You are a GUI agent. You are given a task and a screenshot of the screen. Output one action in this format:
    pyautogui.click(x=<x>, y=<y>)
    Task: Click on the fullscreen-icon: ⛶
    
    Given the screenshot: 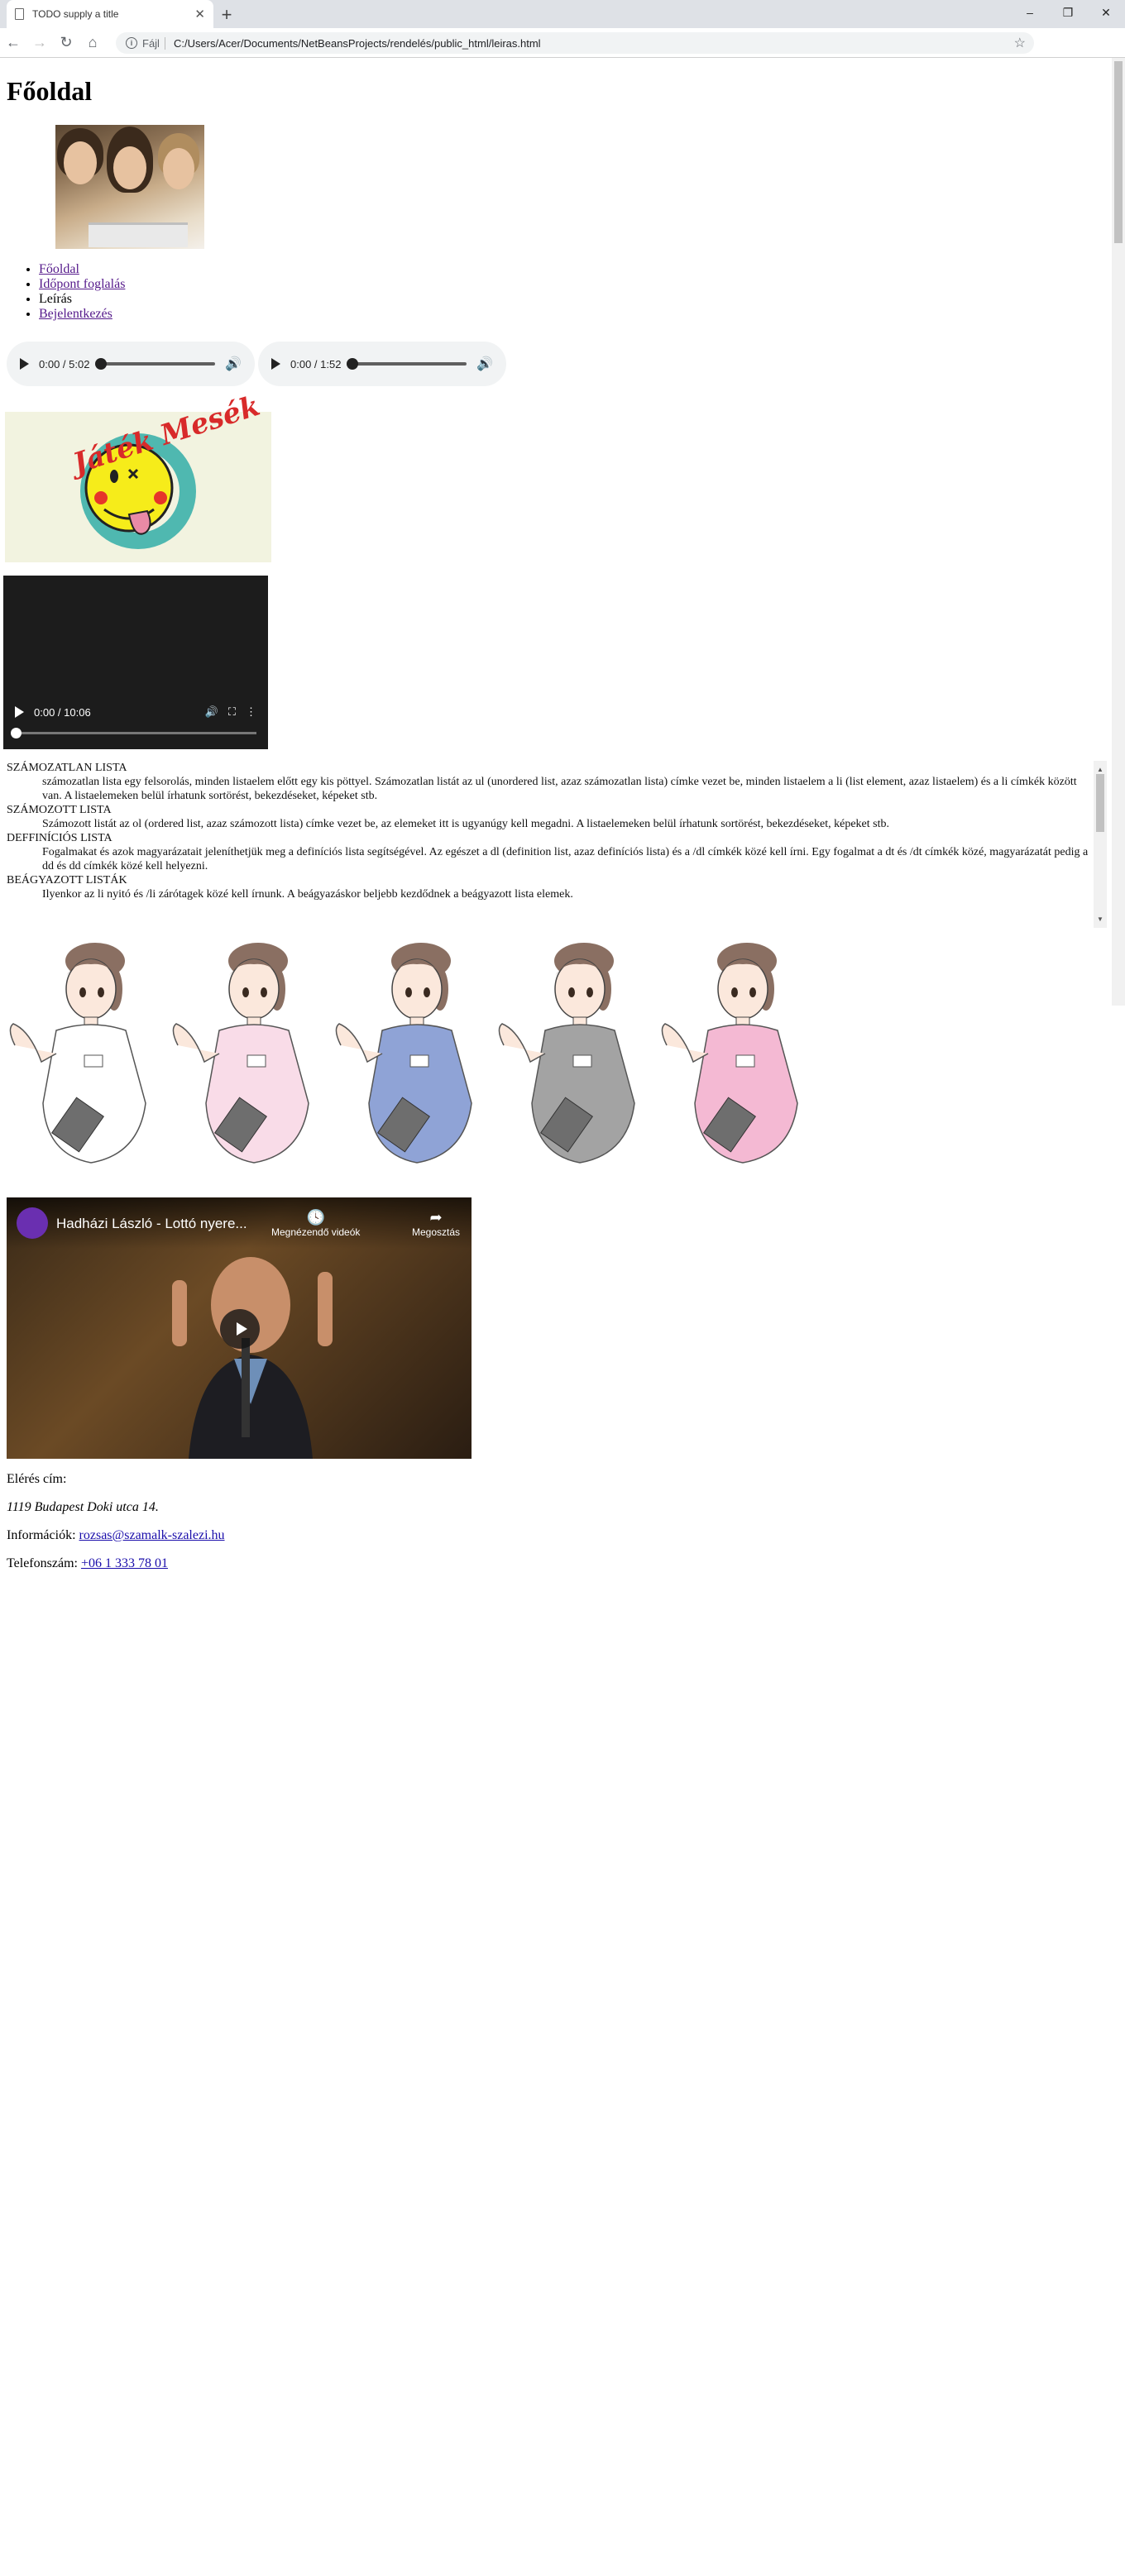 What is the action you would take?
    pyautogui.click(x=232, y=712)
    